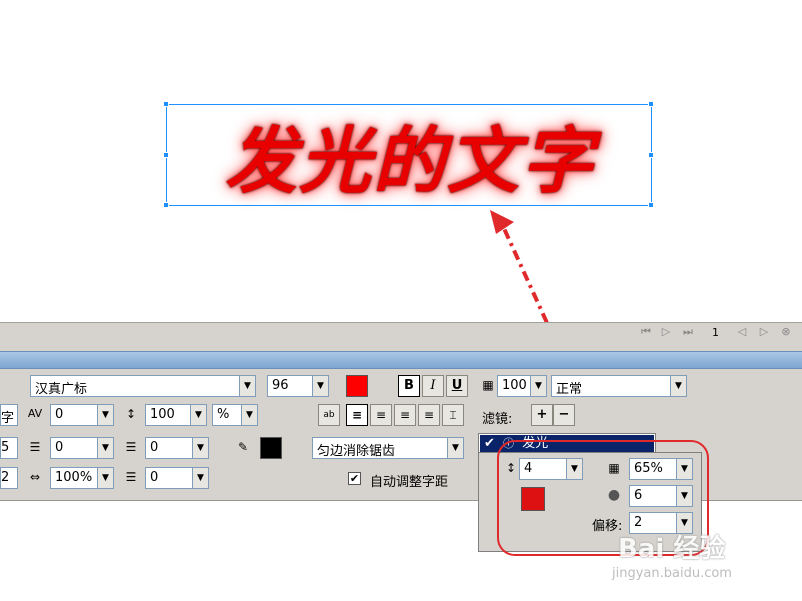 This screenshot has height=601, width=802. I want to click on align-center-icon: ≡, so click(381, 415).